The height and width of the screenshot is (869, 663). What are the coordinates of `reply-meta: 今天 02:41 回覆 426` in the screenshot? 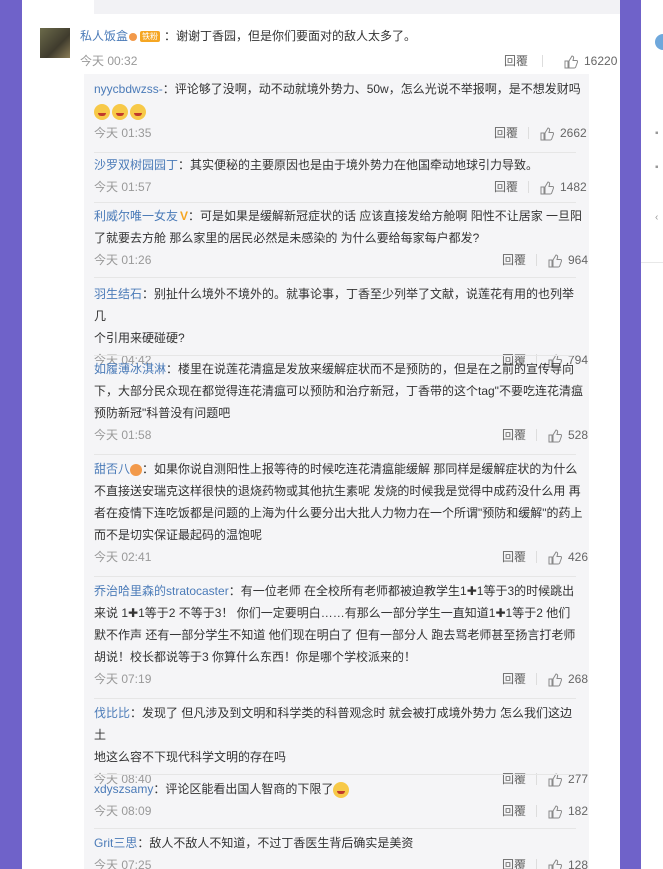 It's located at (341, 557).